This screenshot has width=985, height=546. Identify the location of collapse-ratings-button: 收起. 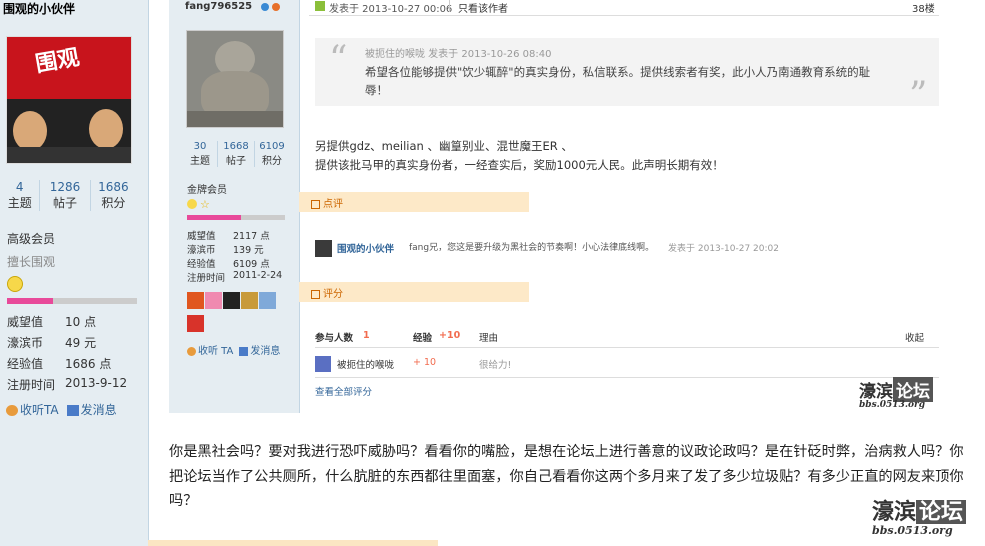
(914, 337).